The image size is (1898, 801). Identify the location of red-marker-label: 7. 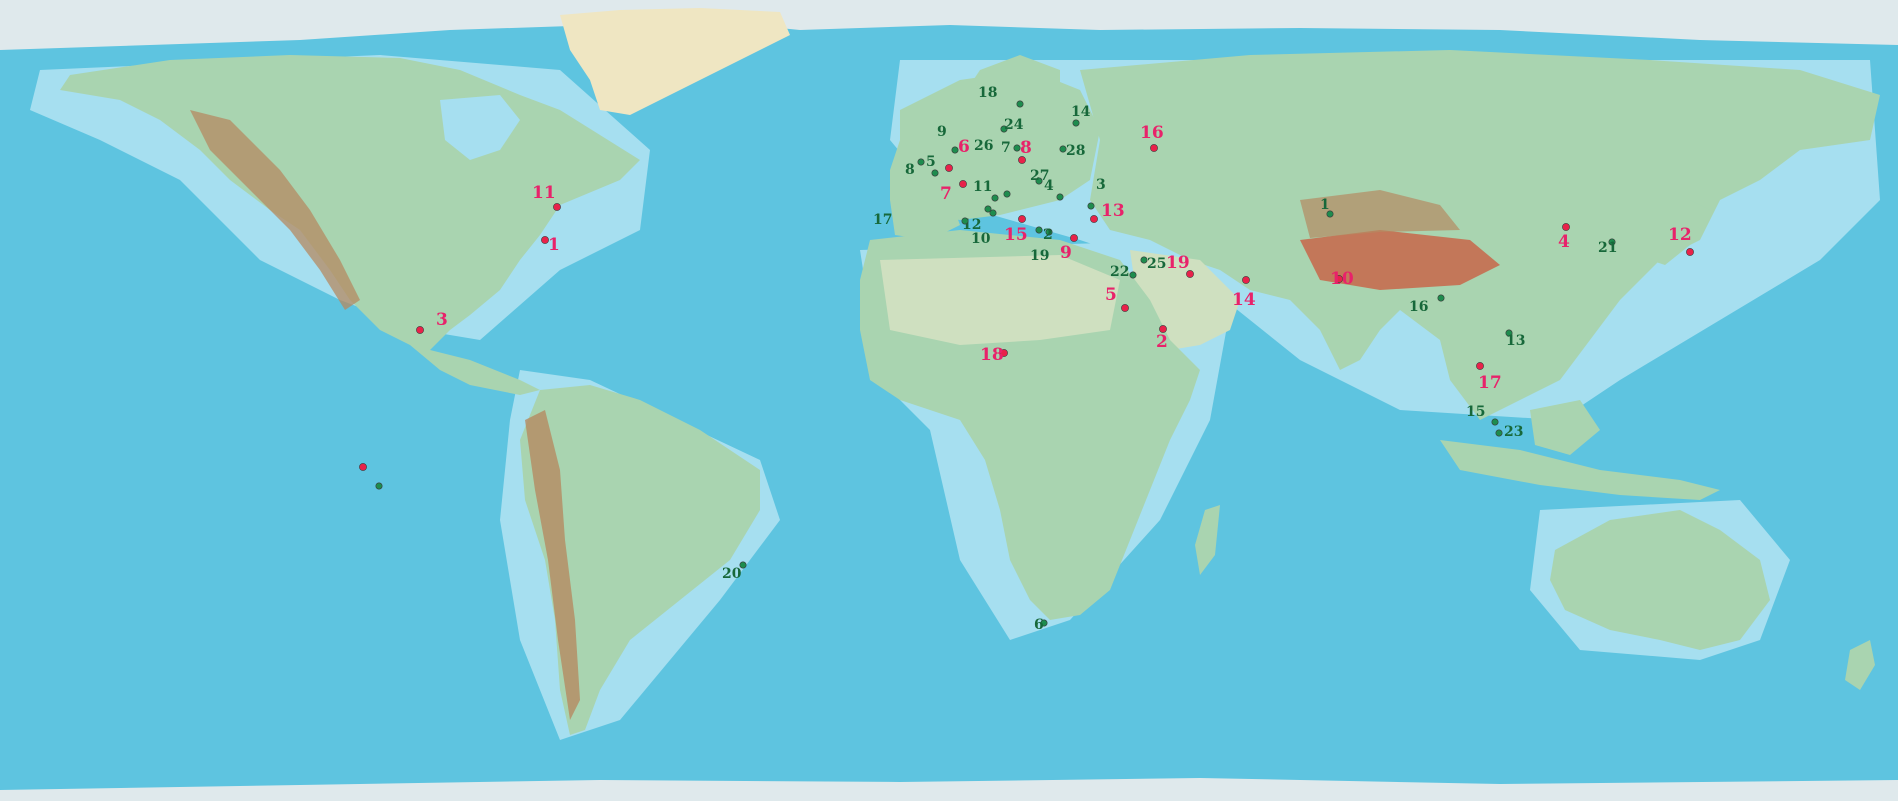
(946, 194).